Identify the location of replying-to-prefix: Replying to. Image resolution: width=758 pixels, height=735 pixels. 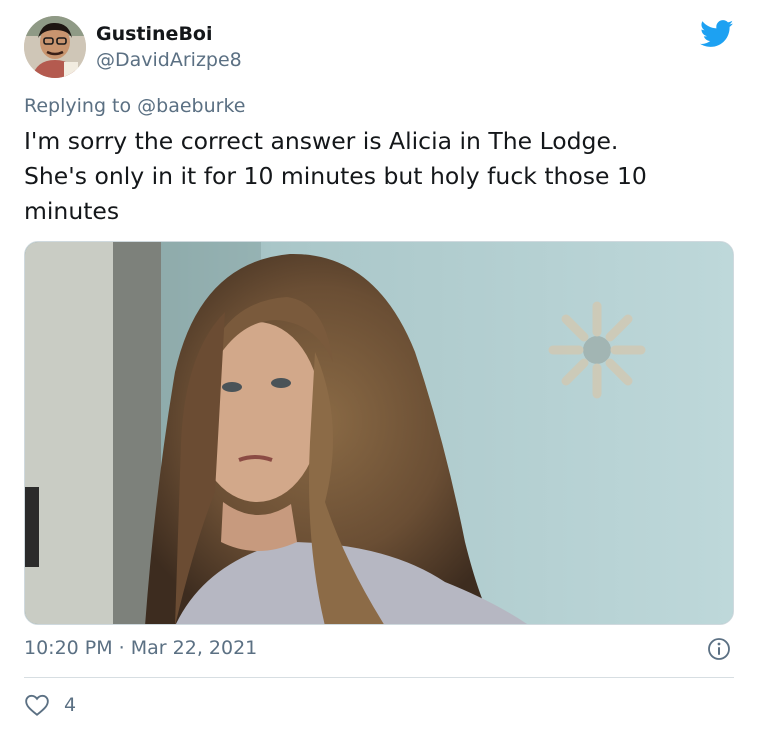
(81, 106).